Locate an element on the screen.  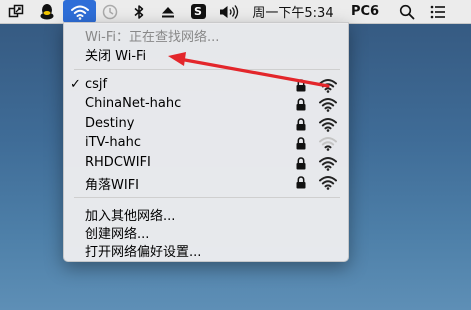
qq-icon is located at coordinates (47, 11).